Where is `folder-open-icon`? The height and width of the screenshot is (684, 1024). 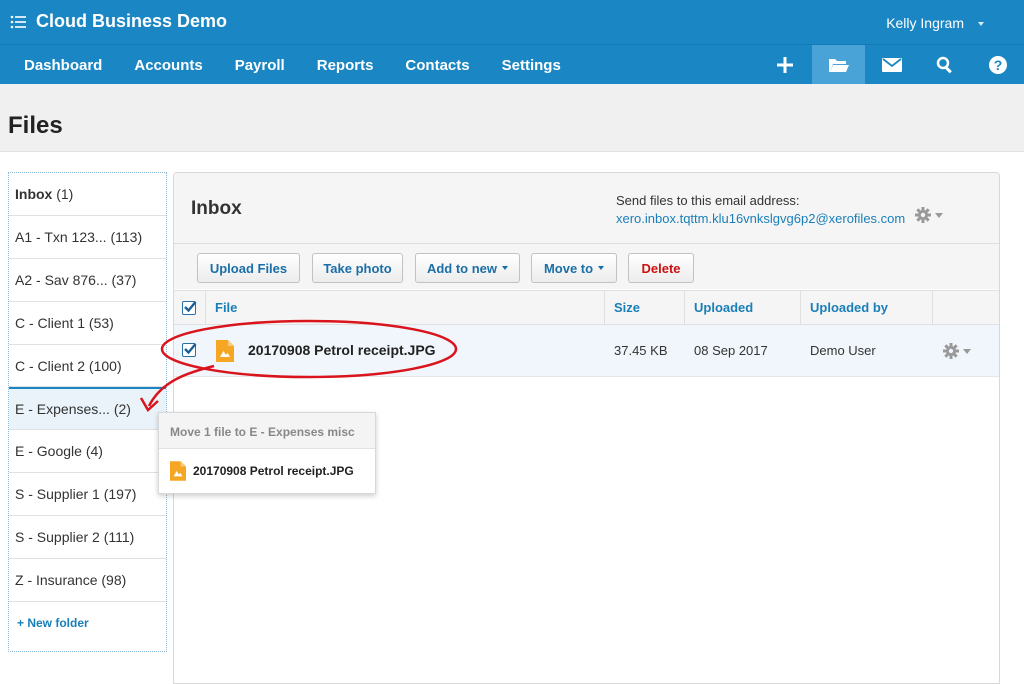 folder-open-icon is located at coordinates (838, 65).